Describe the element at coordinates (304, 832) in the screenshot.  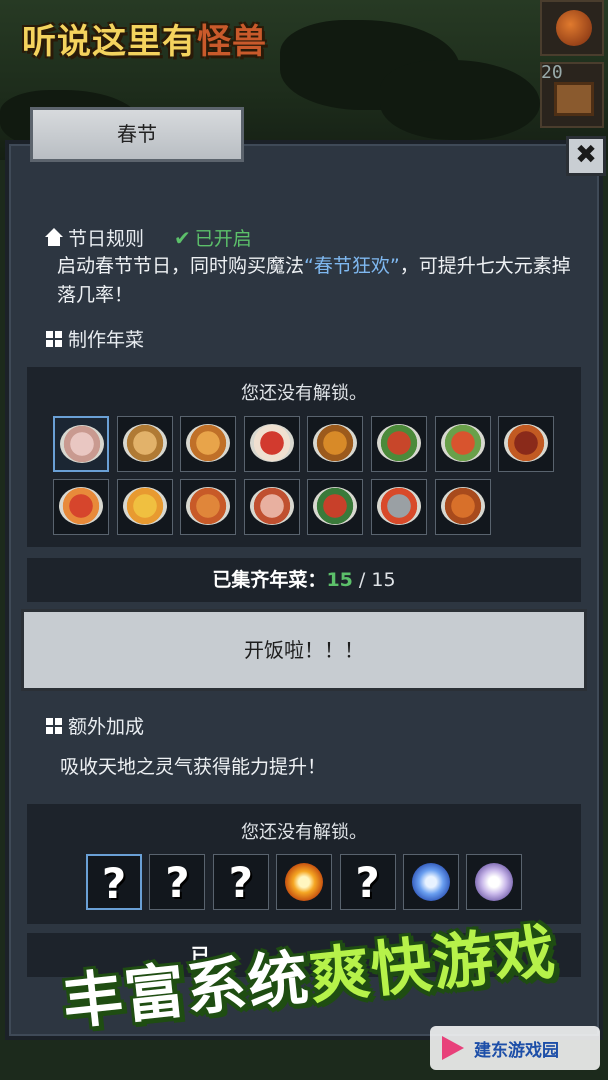
I see `bonus-locked-text: 您还没有解锁。` at that location.